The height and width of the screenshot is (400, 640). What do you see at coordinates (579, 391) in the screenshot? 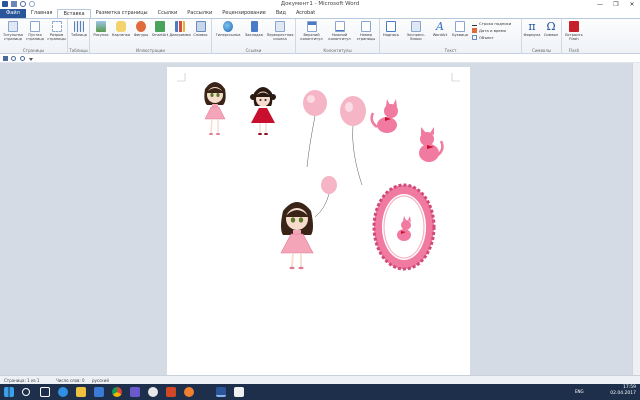
I see `input-language: ENG` at bounding box center [579, 391].